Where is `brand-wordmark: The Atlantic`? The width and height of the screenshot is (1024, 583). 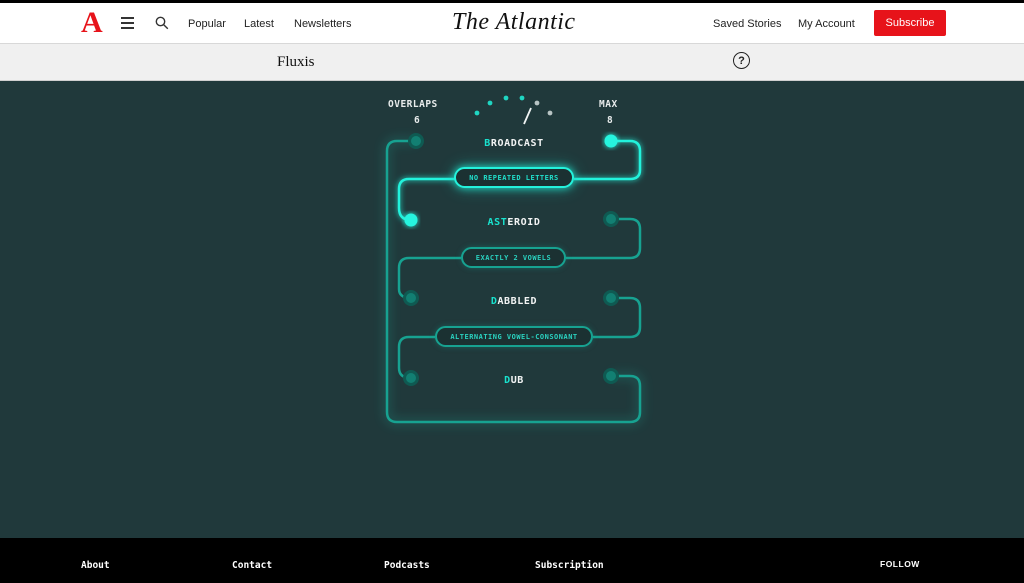
brand-wordmark: The Atlantic is located at coordinates (514, 22).